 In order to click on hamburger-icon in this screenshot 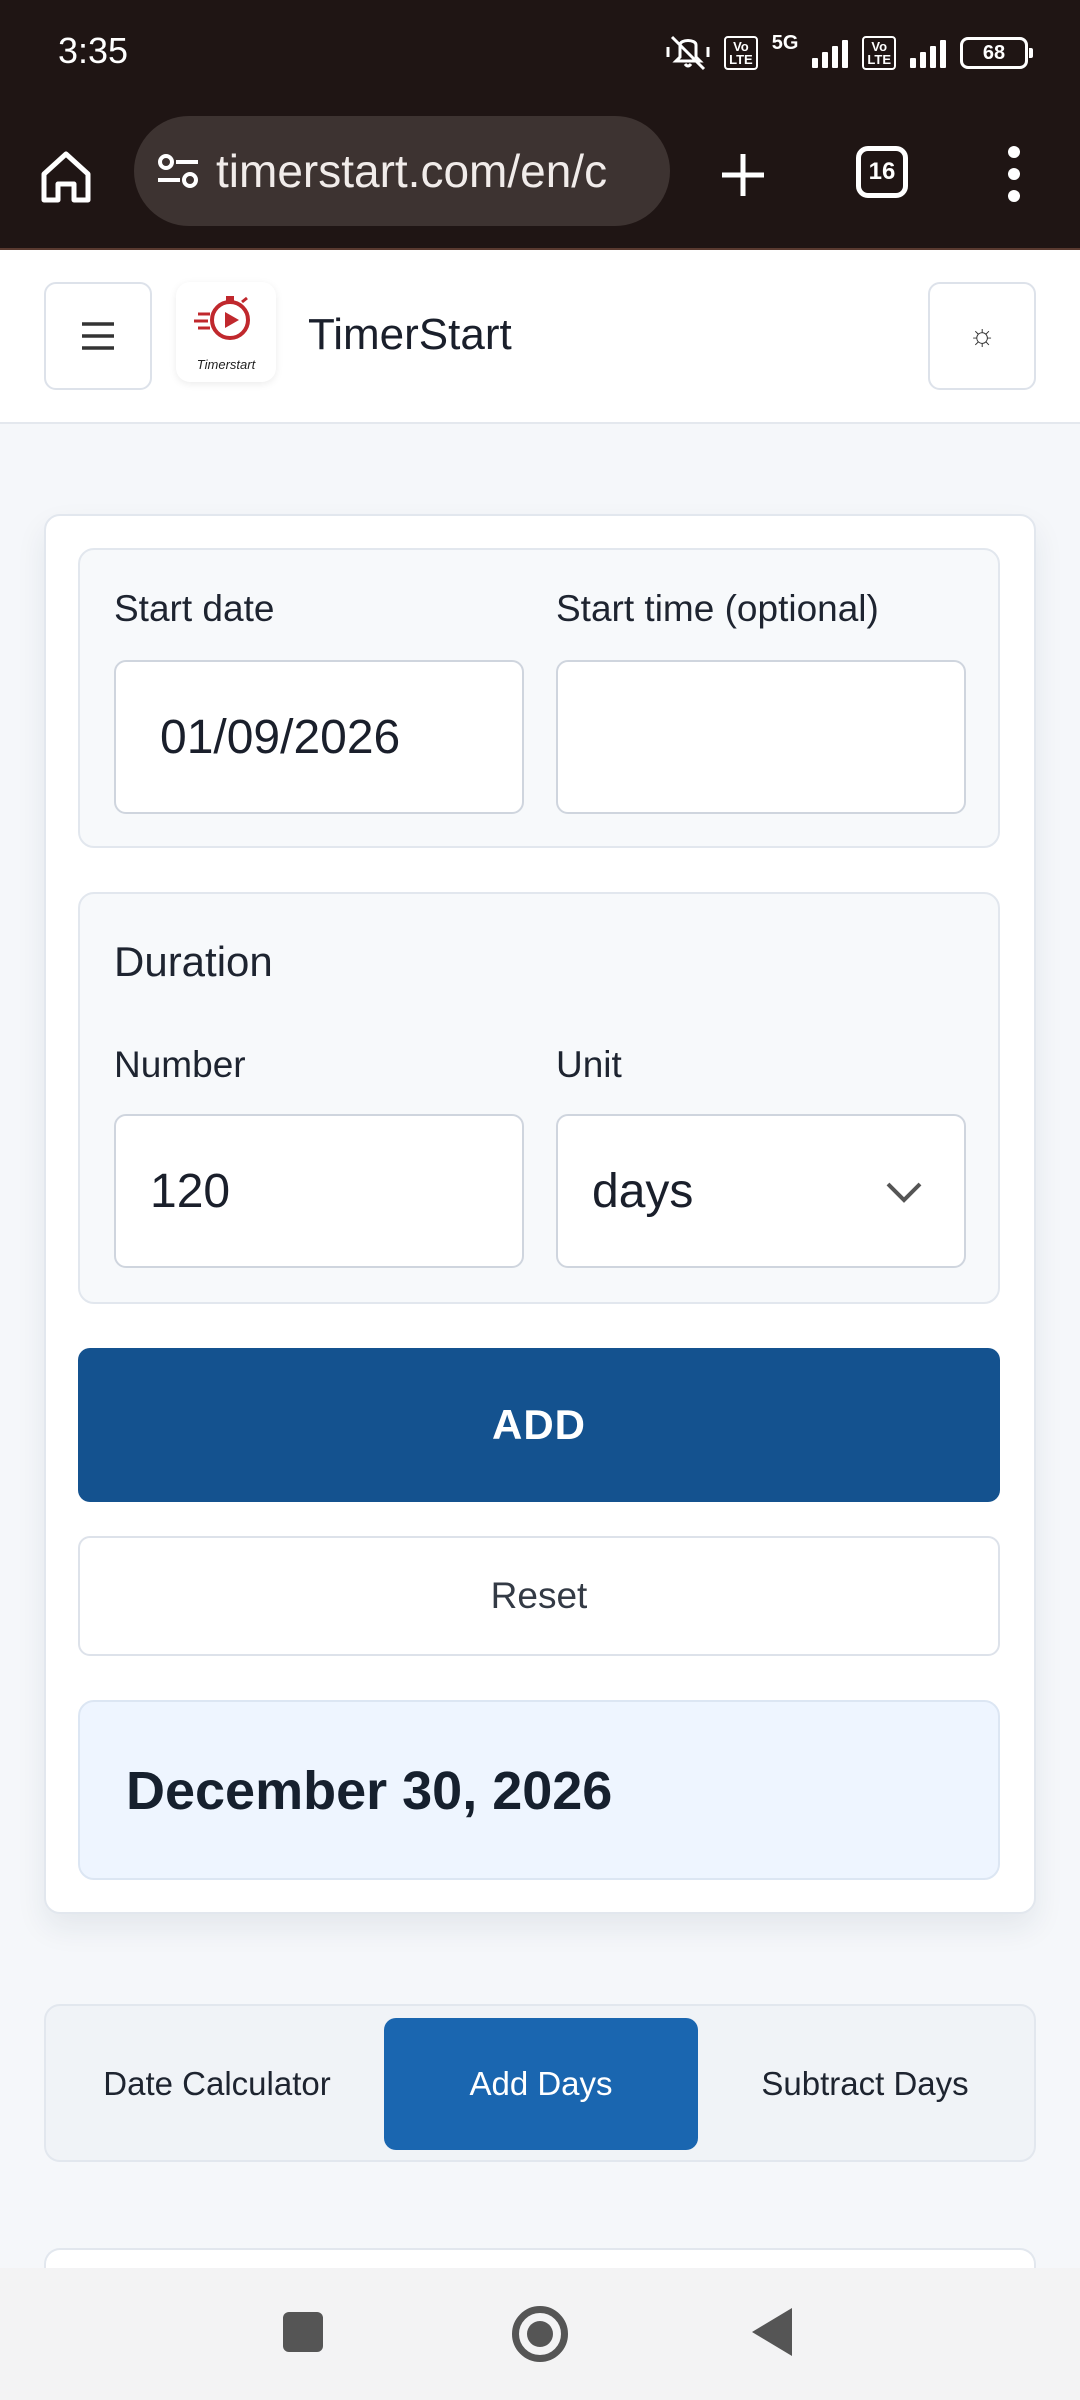, I will do `click(98, 336)`.